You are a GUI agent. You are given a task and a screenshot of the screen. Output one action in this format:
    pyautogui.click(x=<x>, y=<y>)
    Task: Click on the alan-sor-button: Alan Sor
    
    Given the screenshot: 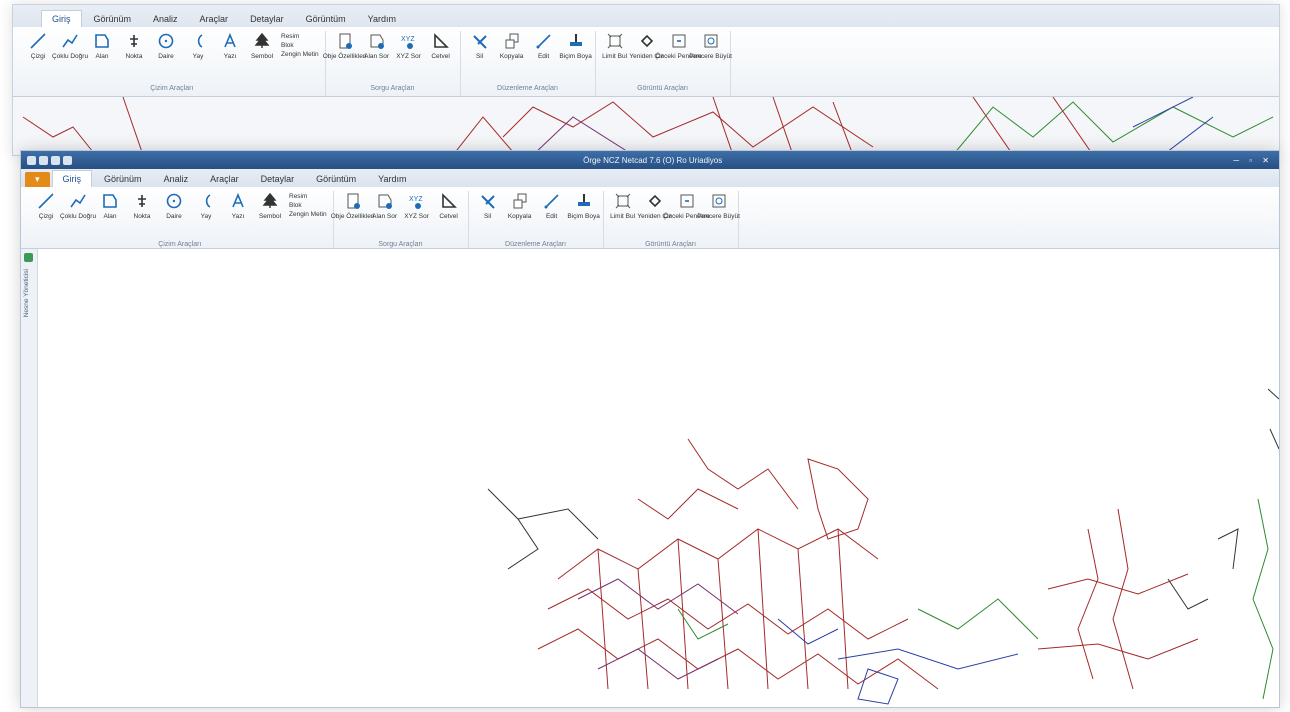 What is the action you would take?
    pyautogui.click(x=385, y=206)
    